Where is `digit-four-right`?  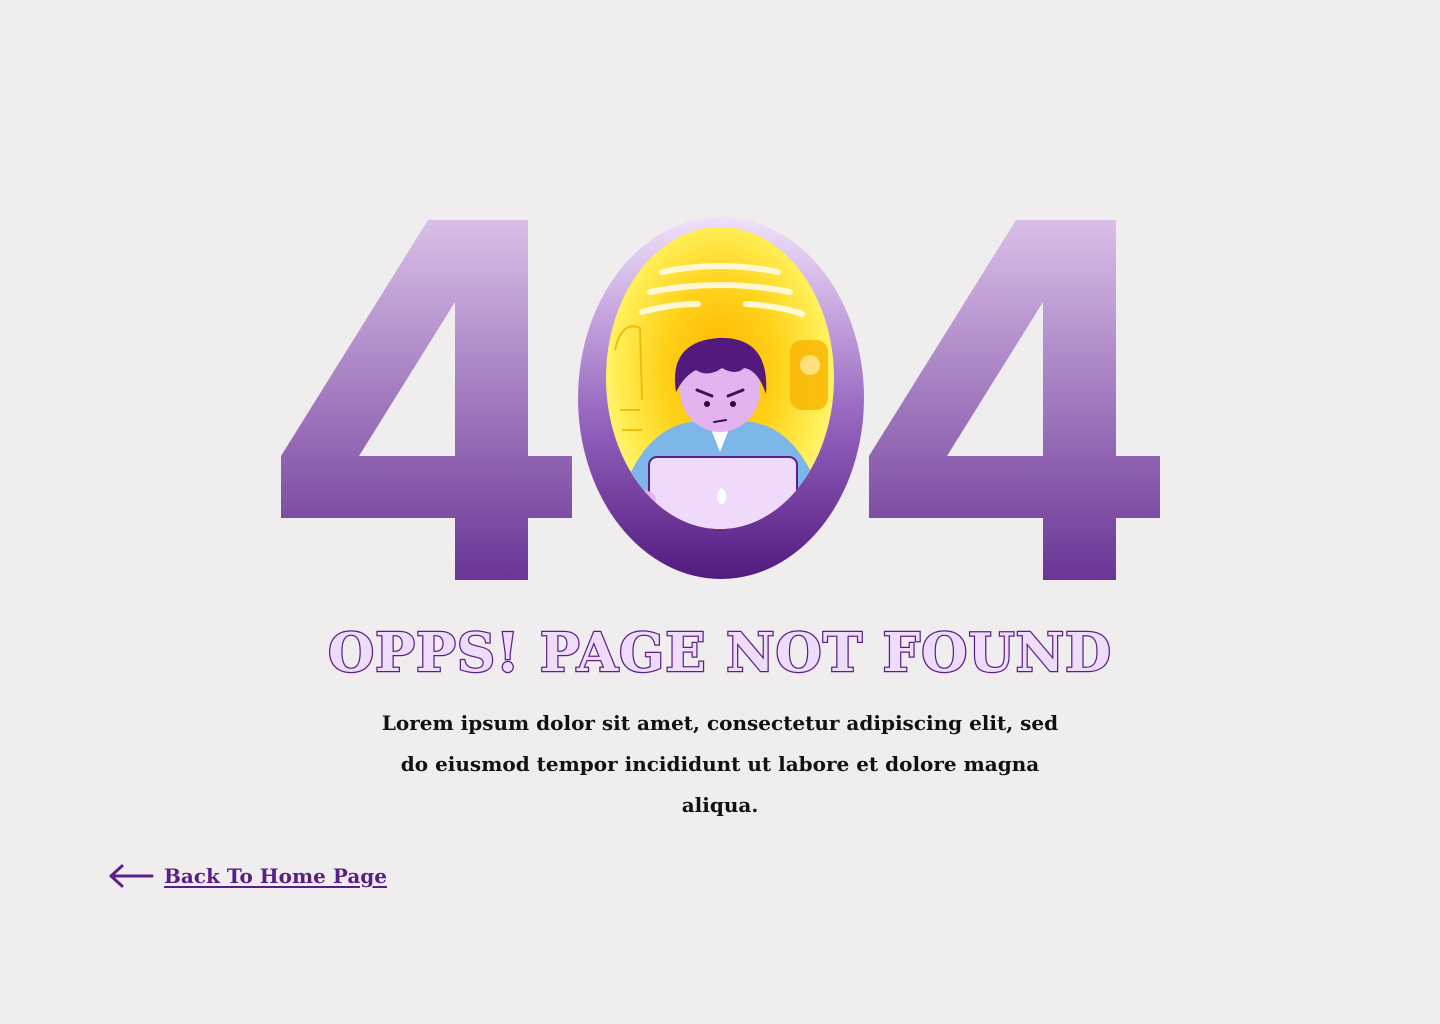
digit-four-right is located at coordinates (1014, 400).